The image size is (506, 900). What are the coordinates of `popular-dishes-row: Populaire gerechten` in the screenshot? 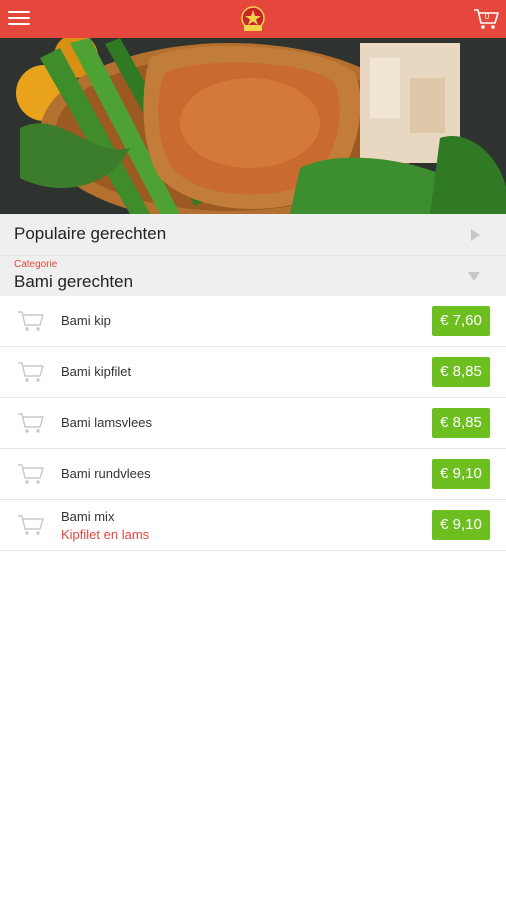 It's located at (253, 235).